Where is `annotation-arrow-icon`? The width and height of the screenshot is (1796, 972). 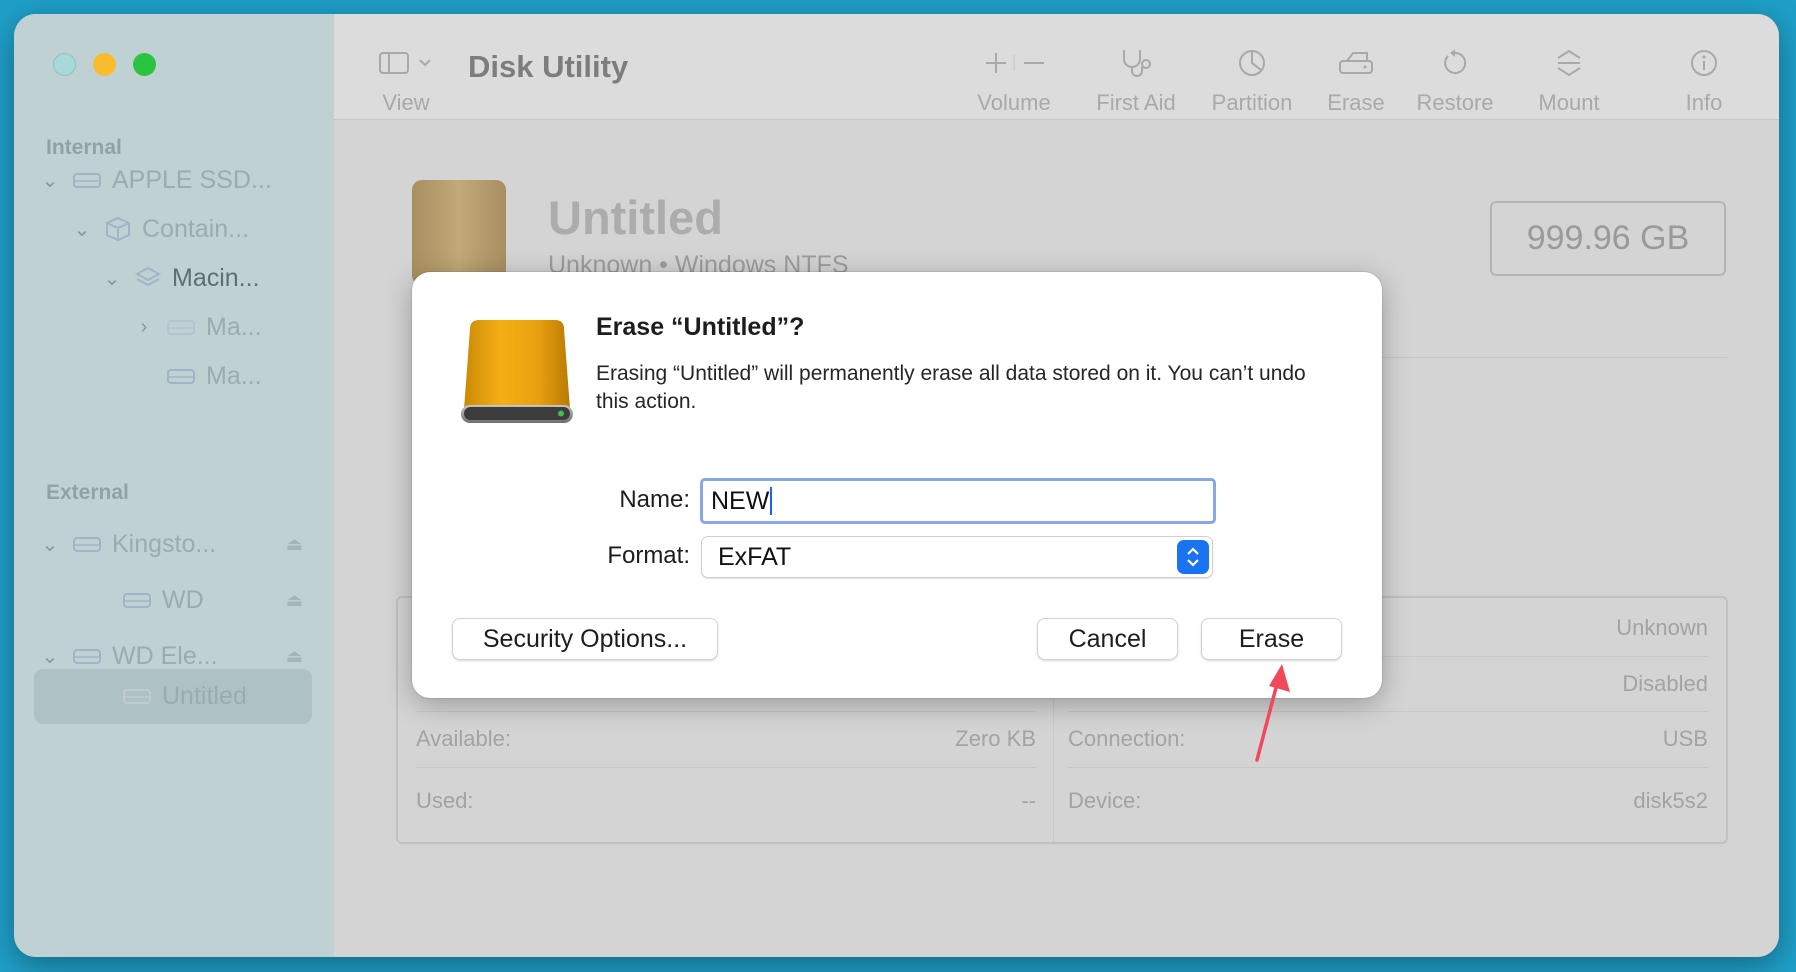
annotation-arrow-icon is located at coordinates (1275, 715).